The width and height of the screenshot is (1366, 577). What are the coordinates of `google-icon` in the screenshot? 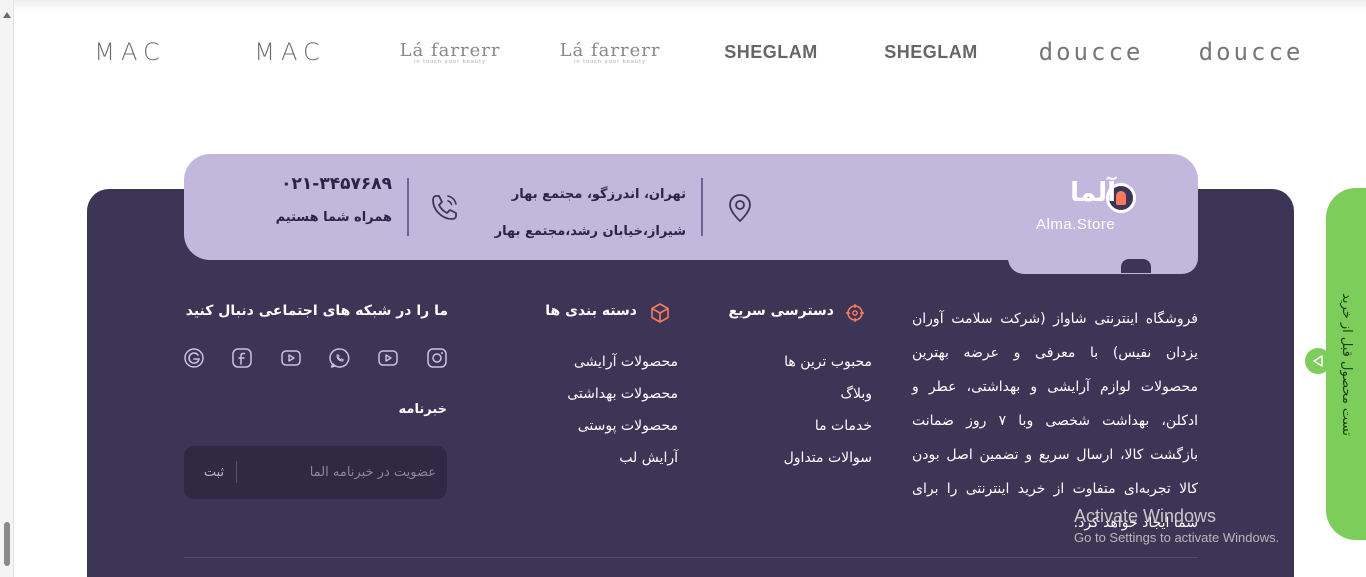 It's located at (194, 358).